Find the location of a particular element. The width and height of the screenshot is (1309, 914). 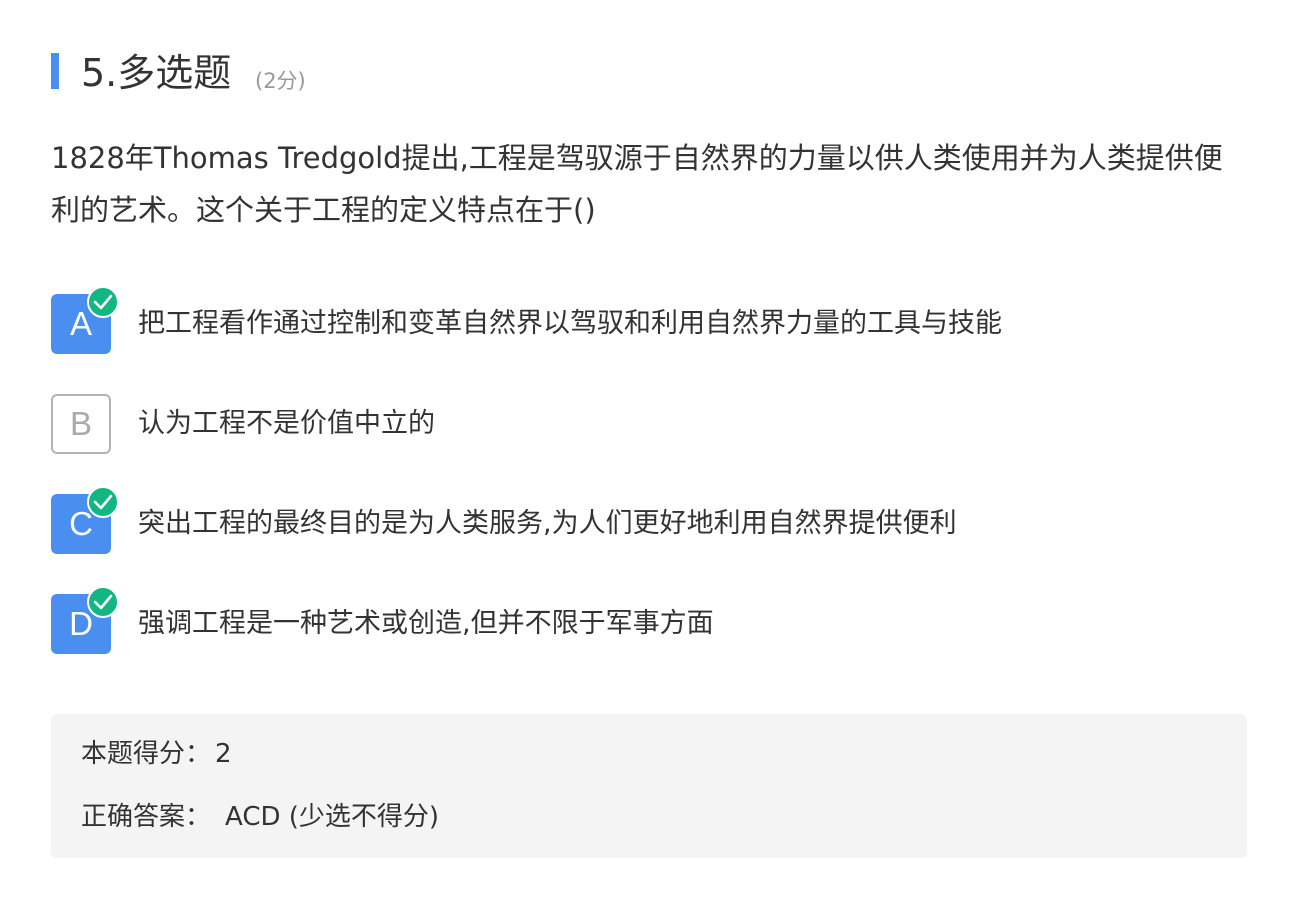

score-row: 本题得分： 2 is located at coordinates (156, 754).